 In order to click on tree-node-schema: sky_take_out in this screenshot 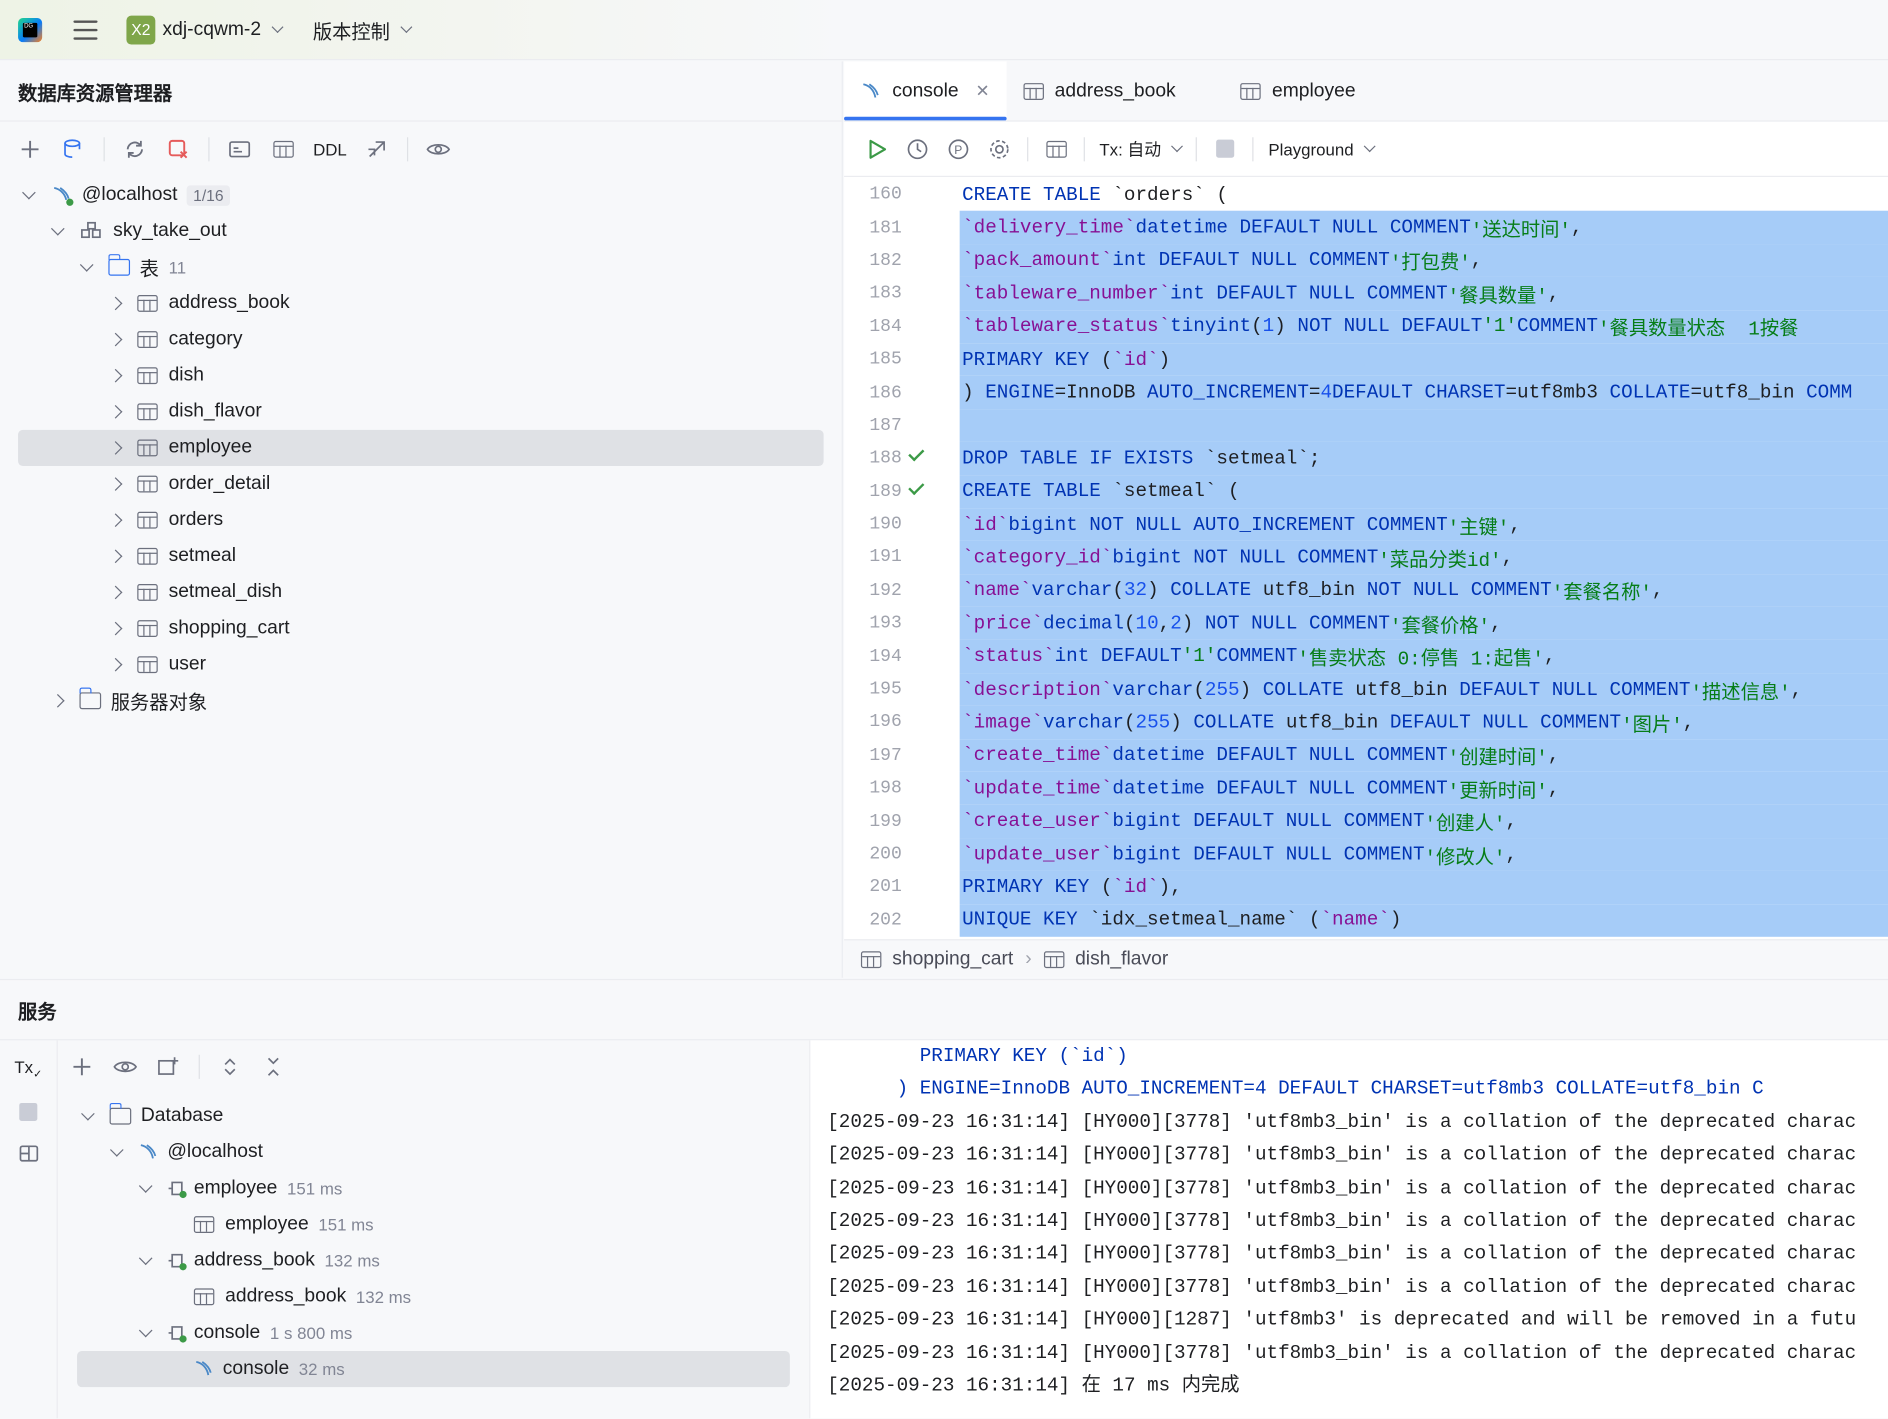, I will do `click(421, 231)`.